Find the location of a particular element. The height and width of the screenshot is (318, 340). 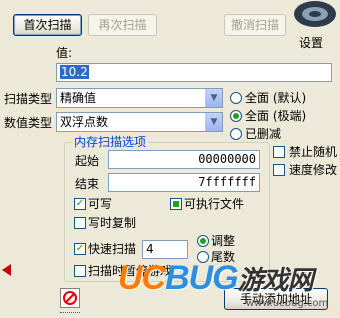

first-scan-button: 首次扫描 is located at coordinates (47, 25).